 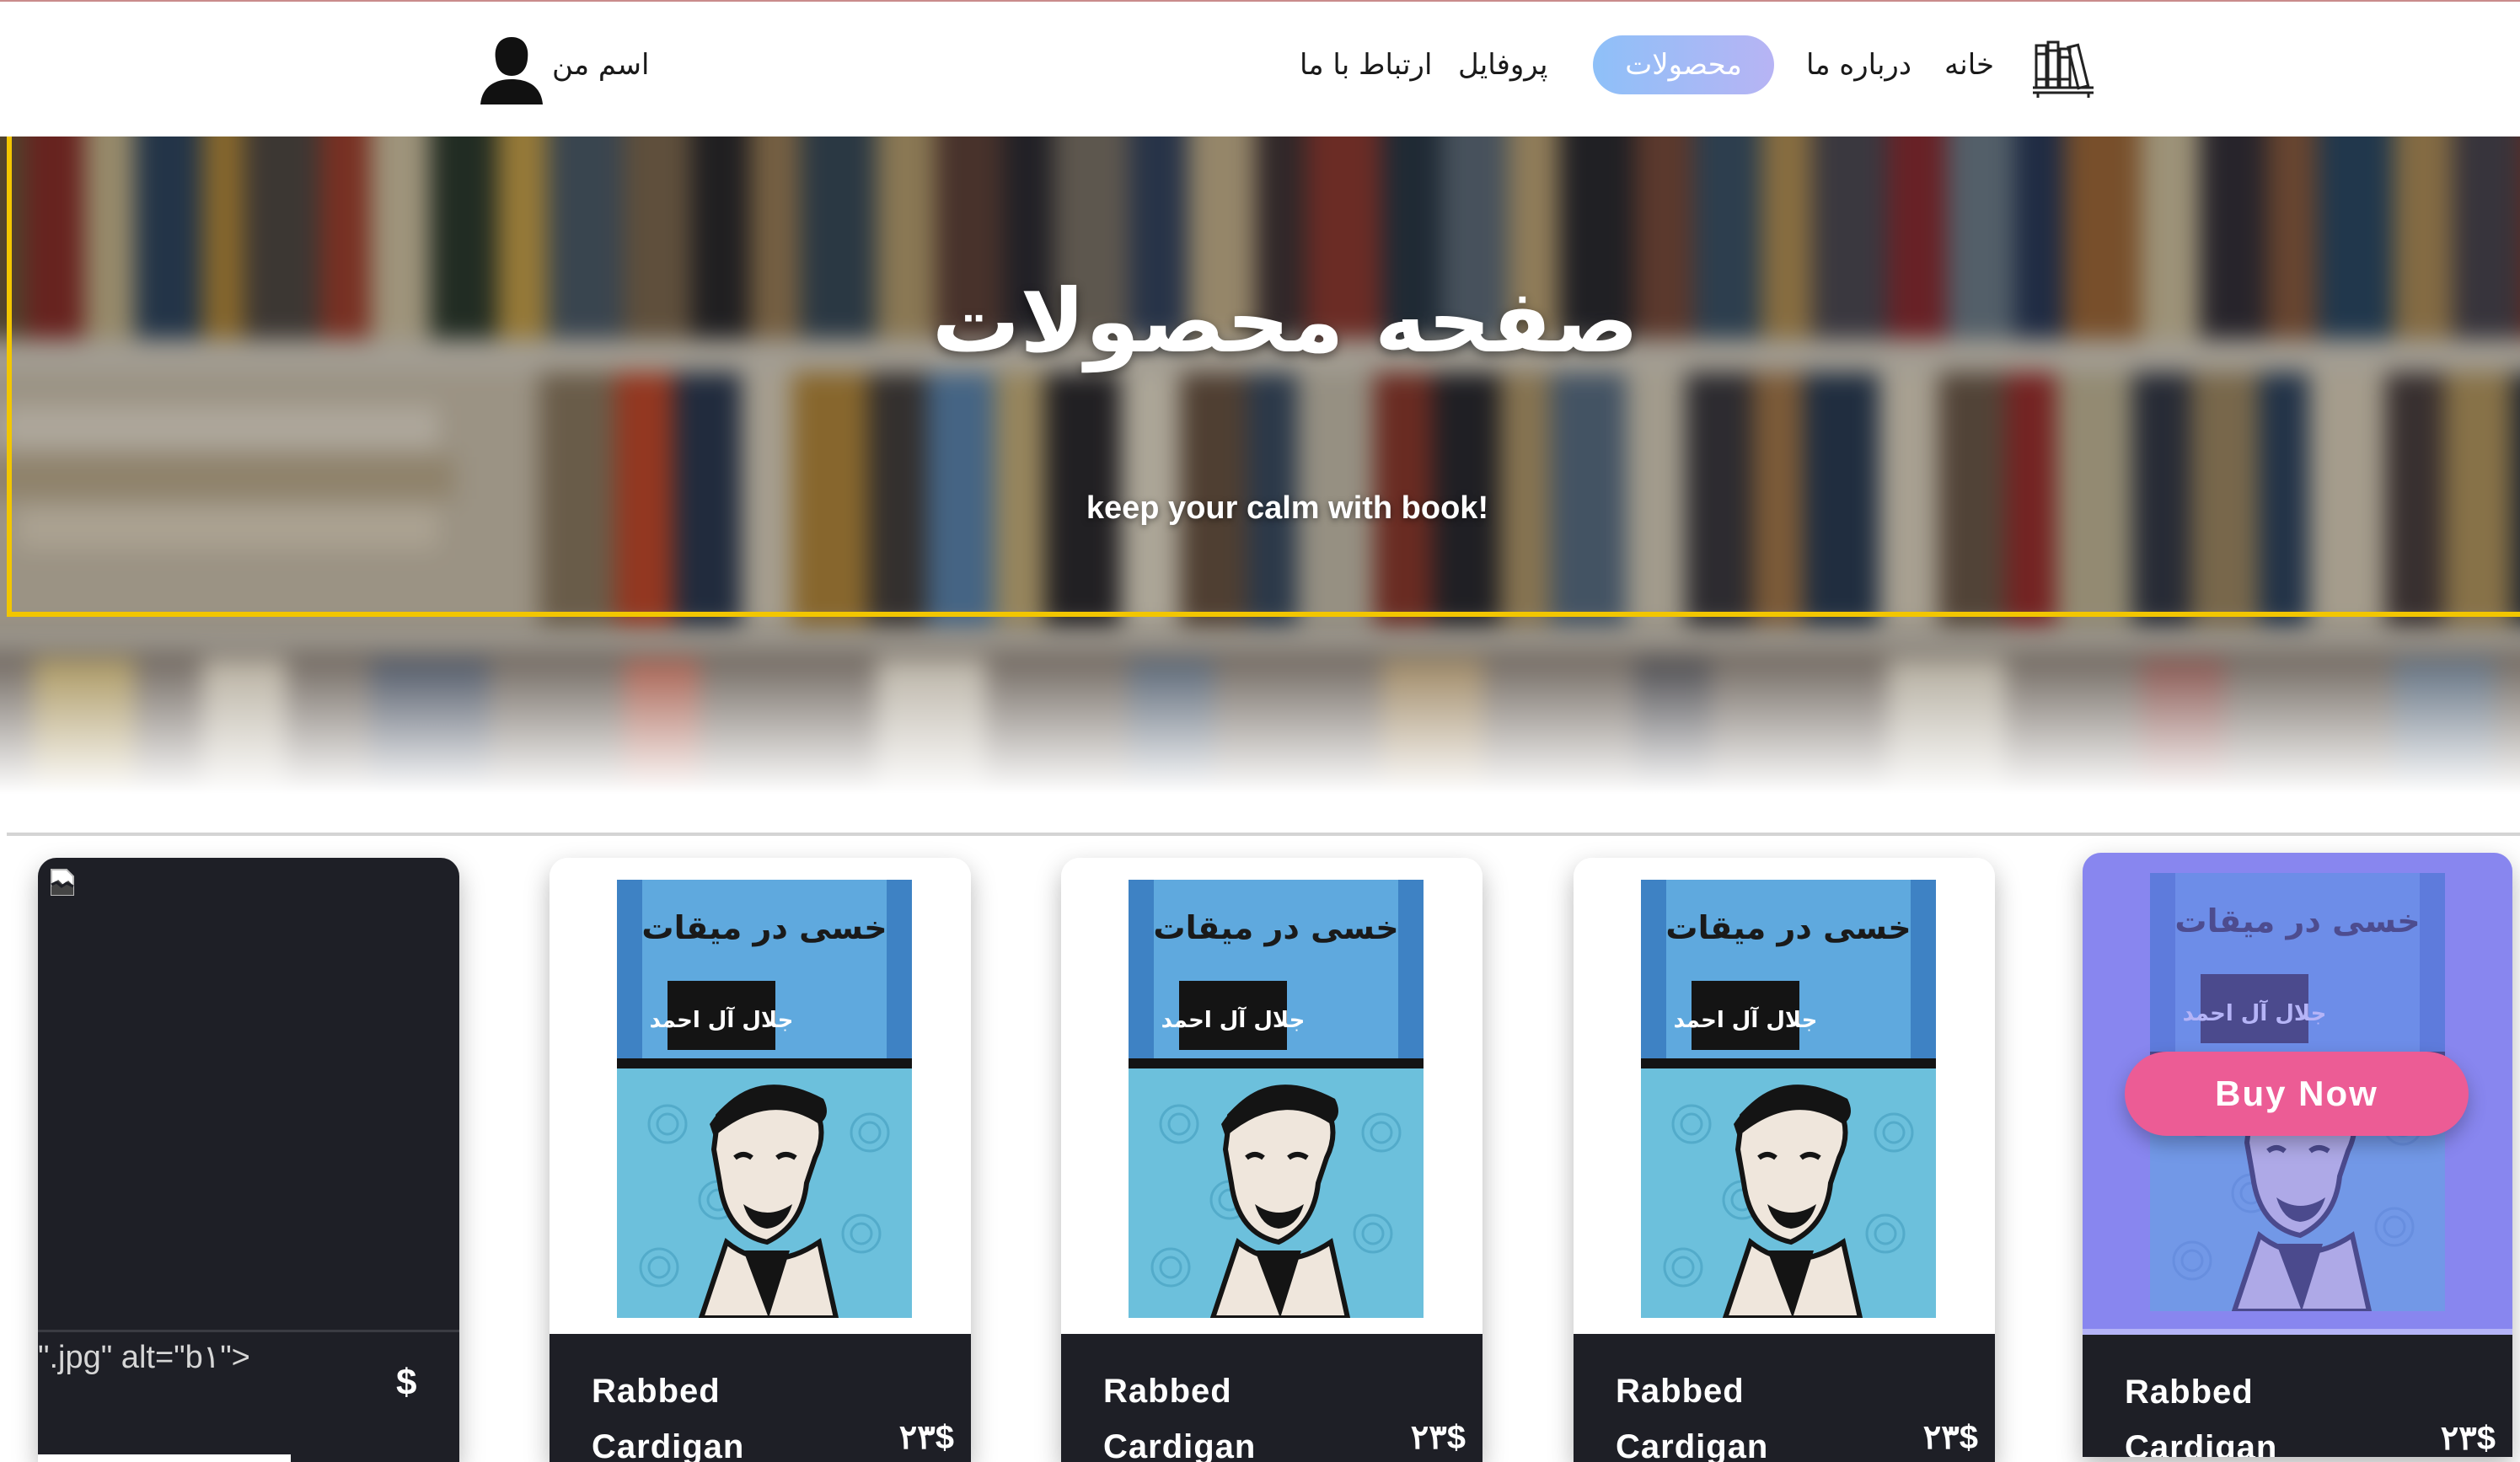 I want to click on nav-about-link: درباره ما, so click(x=1858, y=65).